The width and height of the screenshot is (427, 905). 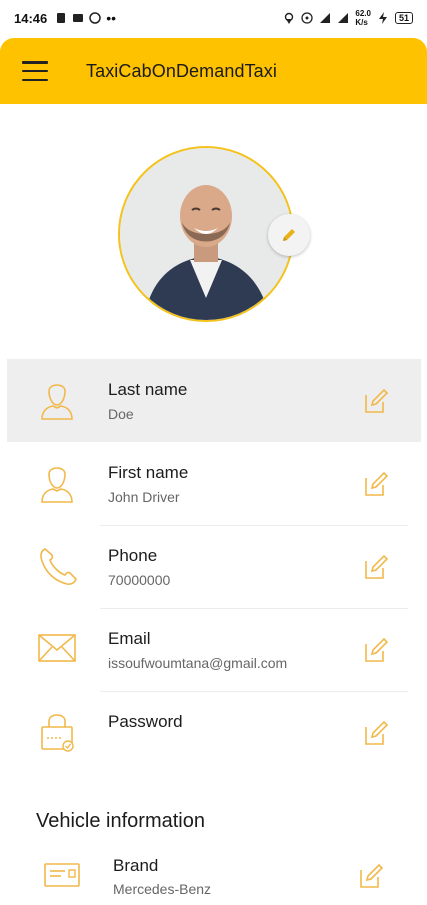 What do you see at coordinates (35, 71) in the screenshot?
I see `hamburger-menu-icon` at bounding box center [35, 71].